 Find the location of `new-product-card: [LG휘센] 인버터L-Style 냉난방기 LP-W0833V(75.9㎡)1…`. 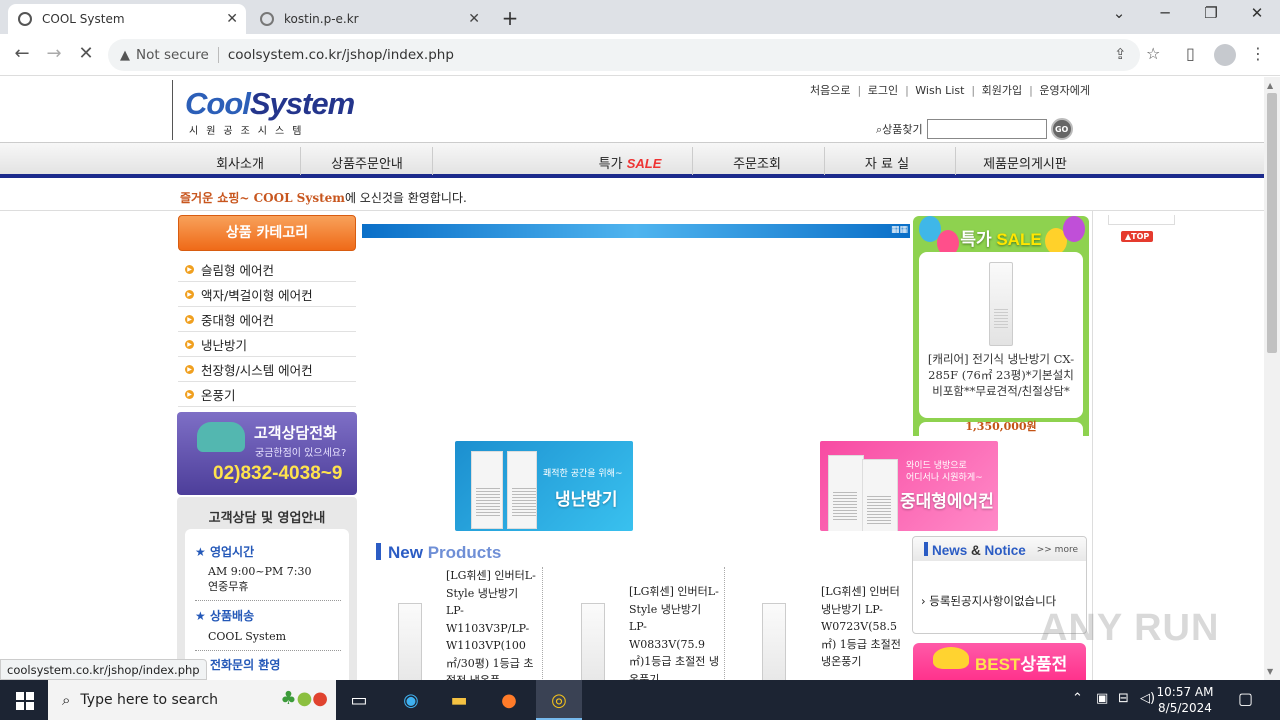

new-product-card: [LG휘센] 인버터L-Style 냉난방기 LP-W0833V(75.9㎡)1… is located at coordinates (635, 623).